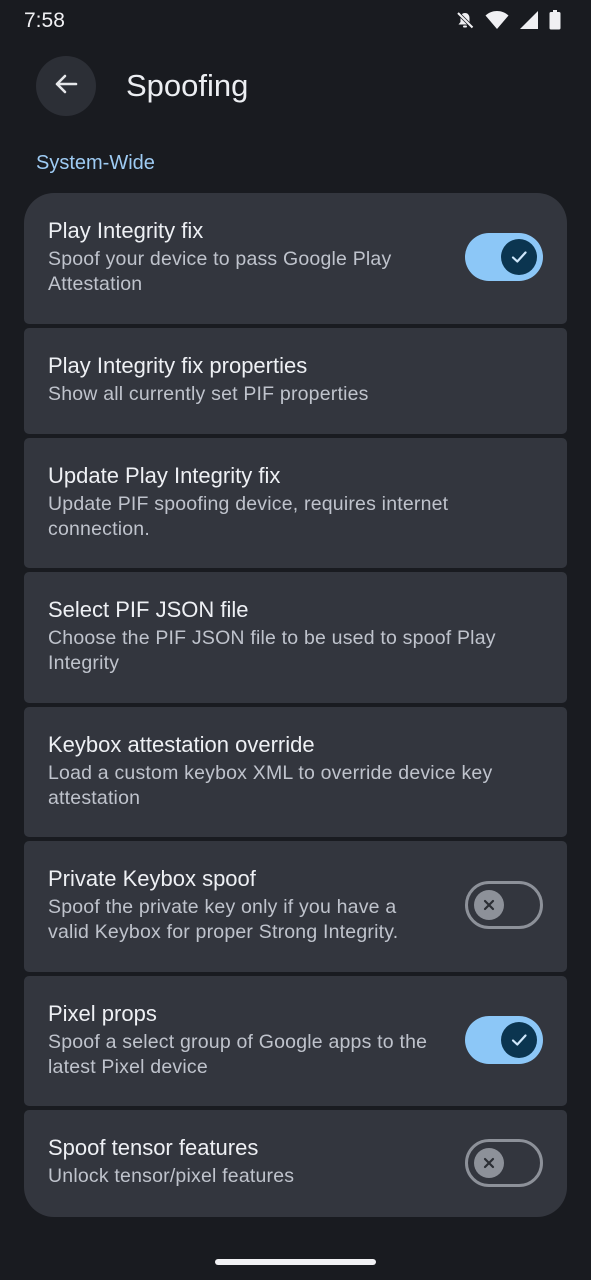  I want to click on status-bar: 7:58, so click(295, 22).